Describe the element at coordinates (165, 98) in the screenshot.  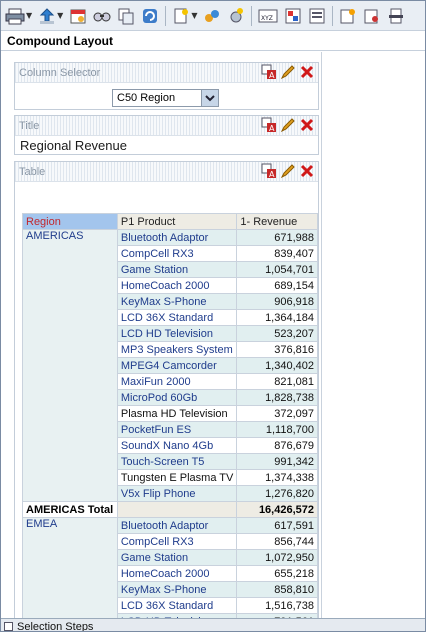
I see `column-selector-dropdown: C50 Region` at that location.